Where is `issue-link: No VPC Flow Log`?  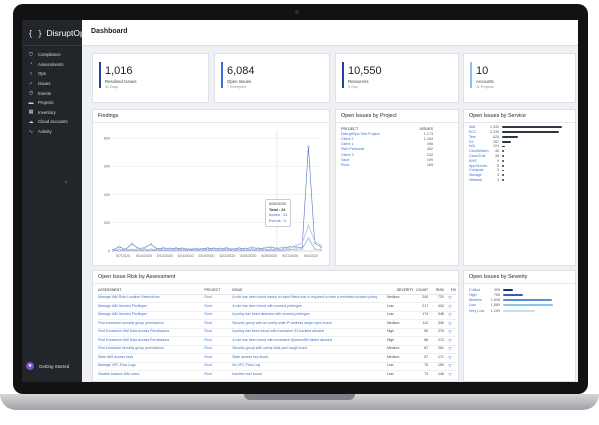
issue-link: No VPC Flow Log is located at coordinates (309, 366).